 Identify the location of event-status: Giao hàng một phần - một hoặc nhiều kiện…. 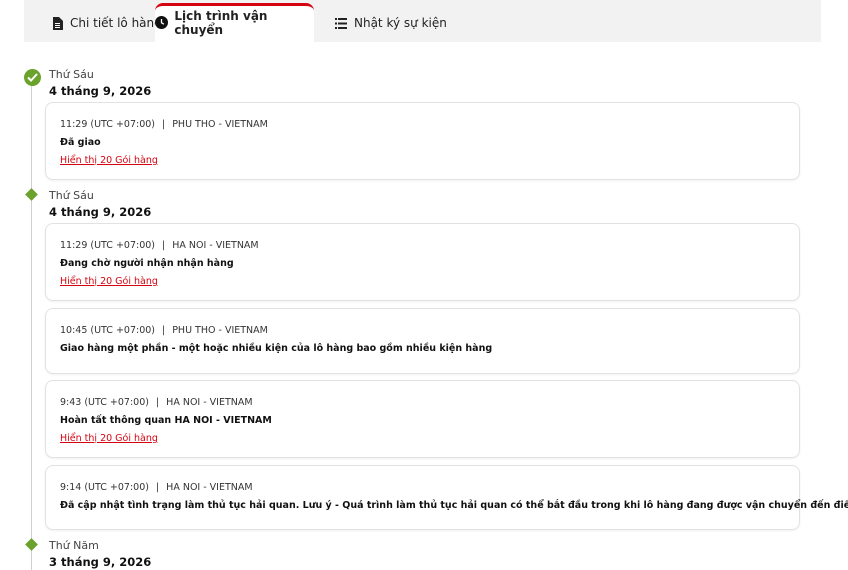
(276, 348).